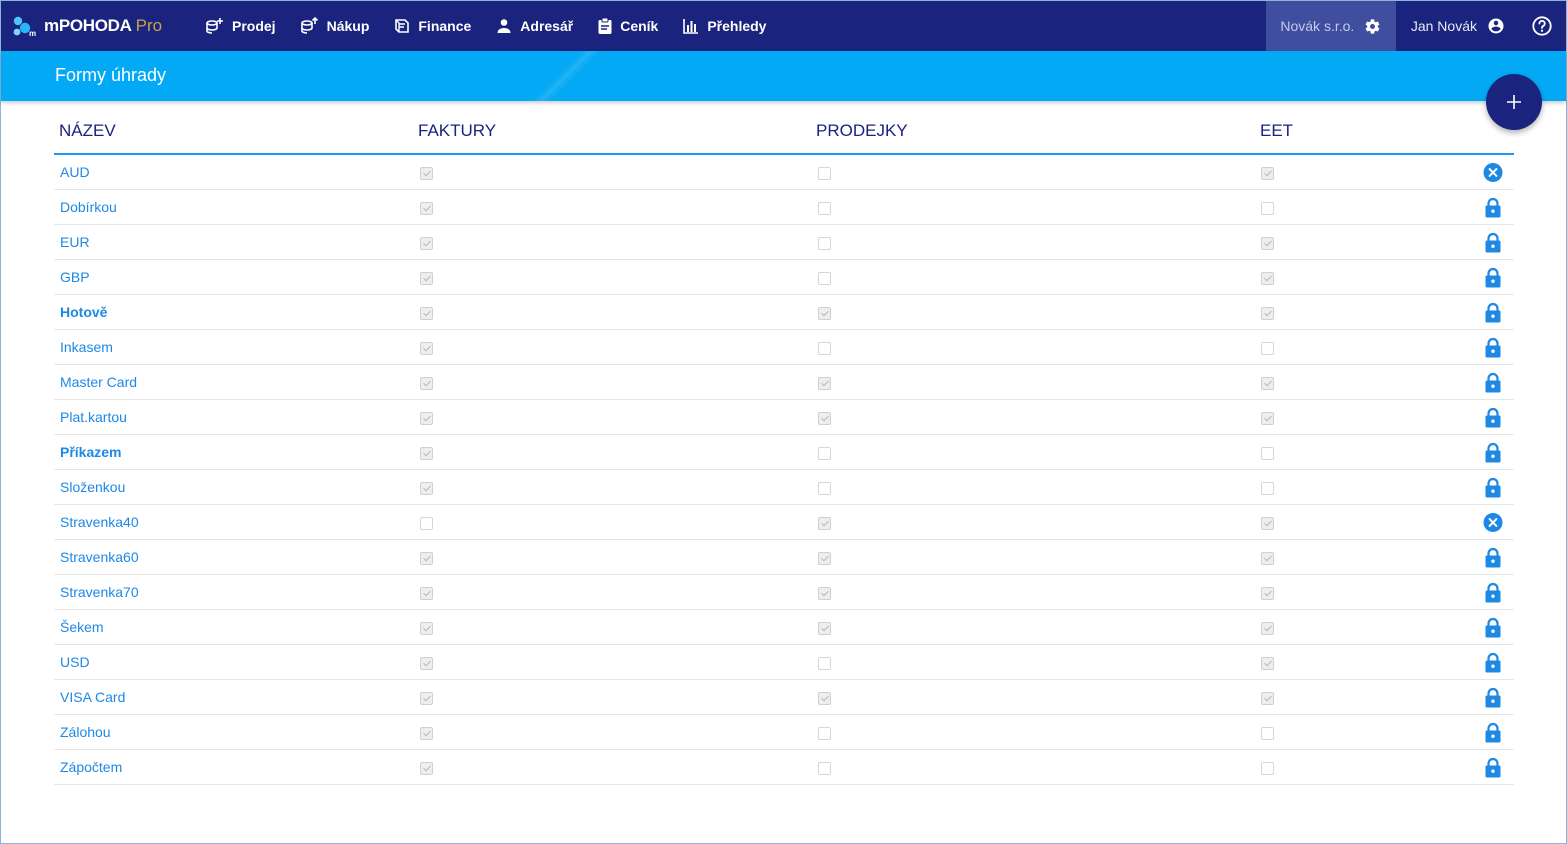 The width and height of the screenshot is (1567, 844). Describe the element at coordinates (82, 627) in the screenshot. I see `payment-method-name: Šekem` at that location.